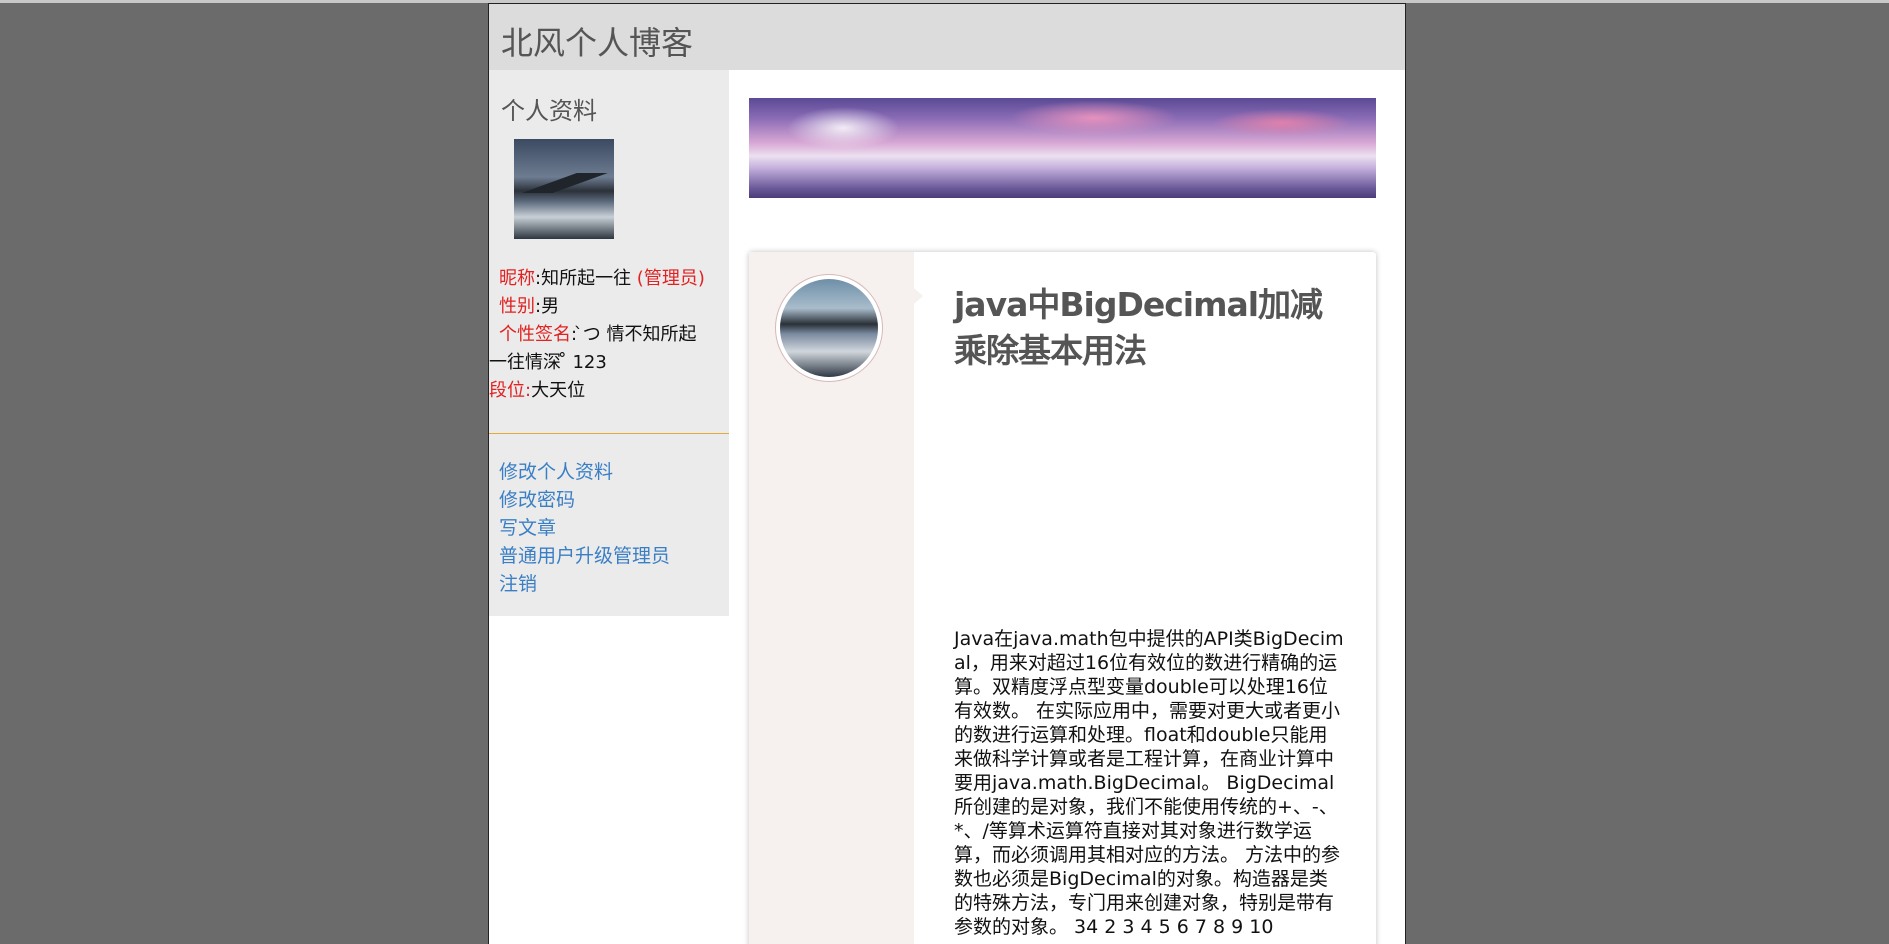  I want to click on sidebar-links: 修改个人资料 修改密码 写文章 普通用户升级管理员 注销, so click(584, 528).